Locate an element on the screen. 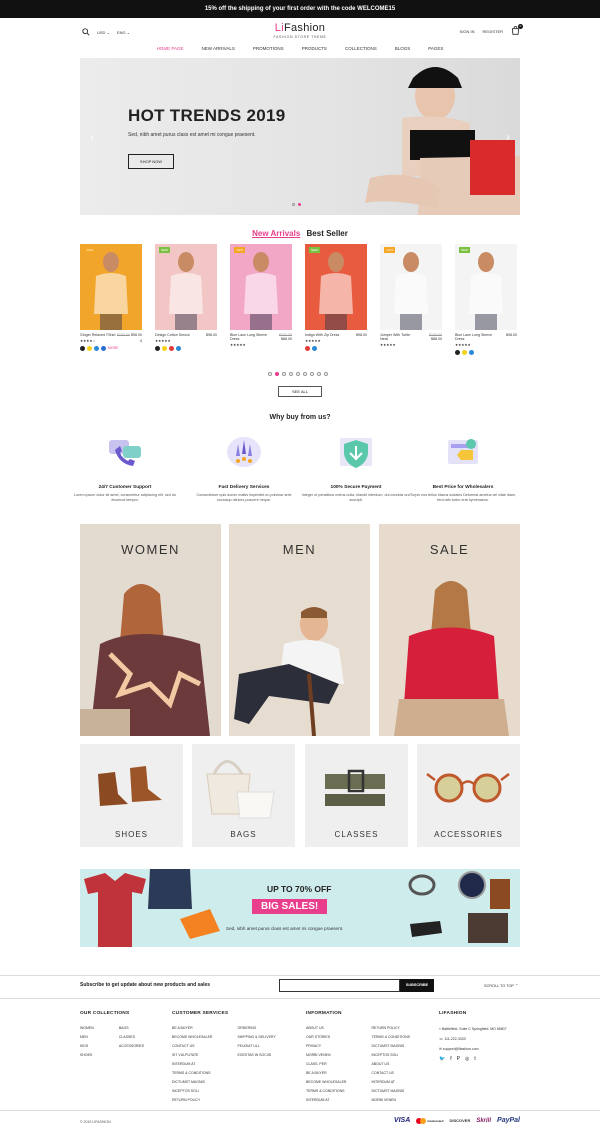 Image resolution: width=600 pixels, height=1131 pixels. footer-email: support@lifashion.com is located at coordinates (461, 1049).